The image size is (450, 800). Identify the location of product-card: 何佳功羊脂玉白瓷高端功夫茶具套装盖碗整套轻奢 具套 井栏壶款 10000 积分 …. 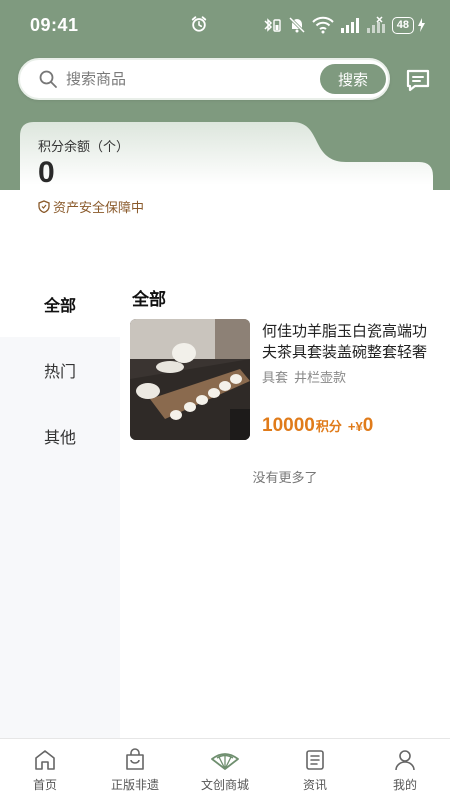
(285, 380).